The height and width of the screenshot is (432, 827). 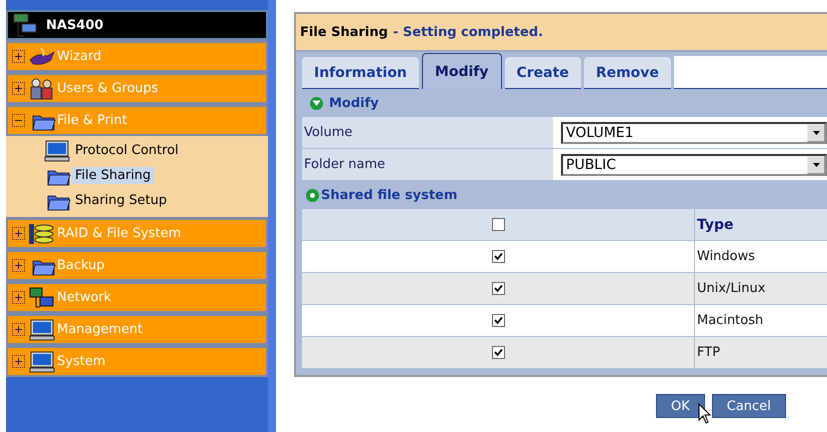 What do you see at coordinates (75, 25) in the screenshot?
I see `app-title: NAS400` at bounding box center [75, 25].